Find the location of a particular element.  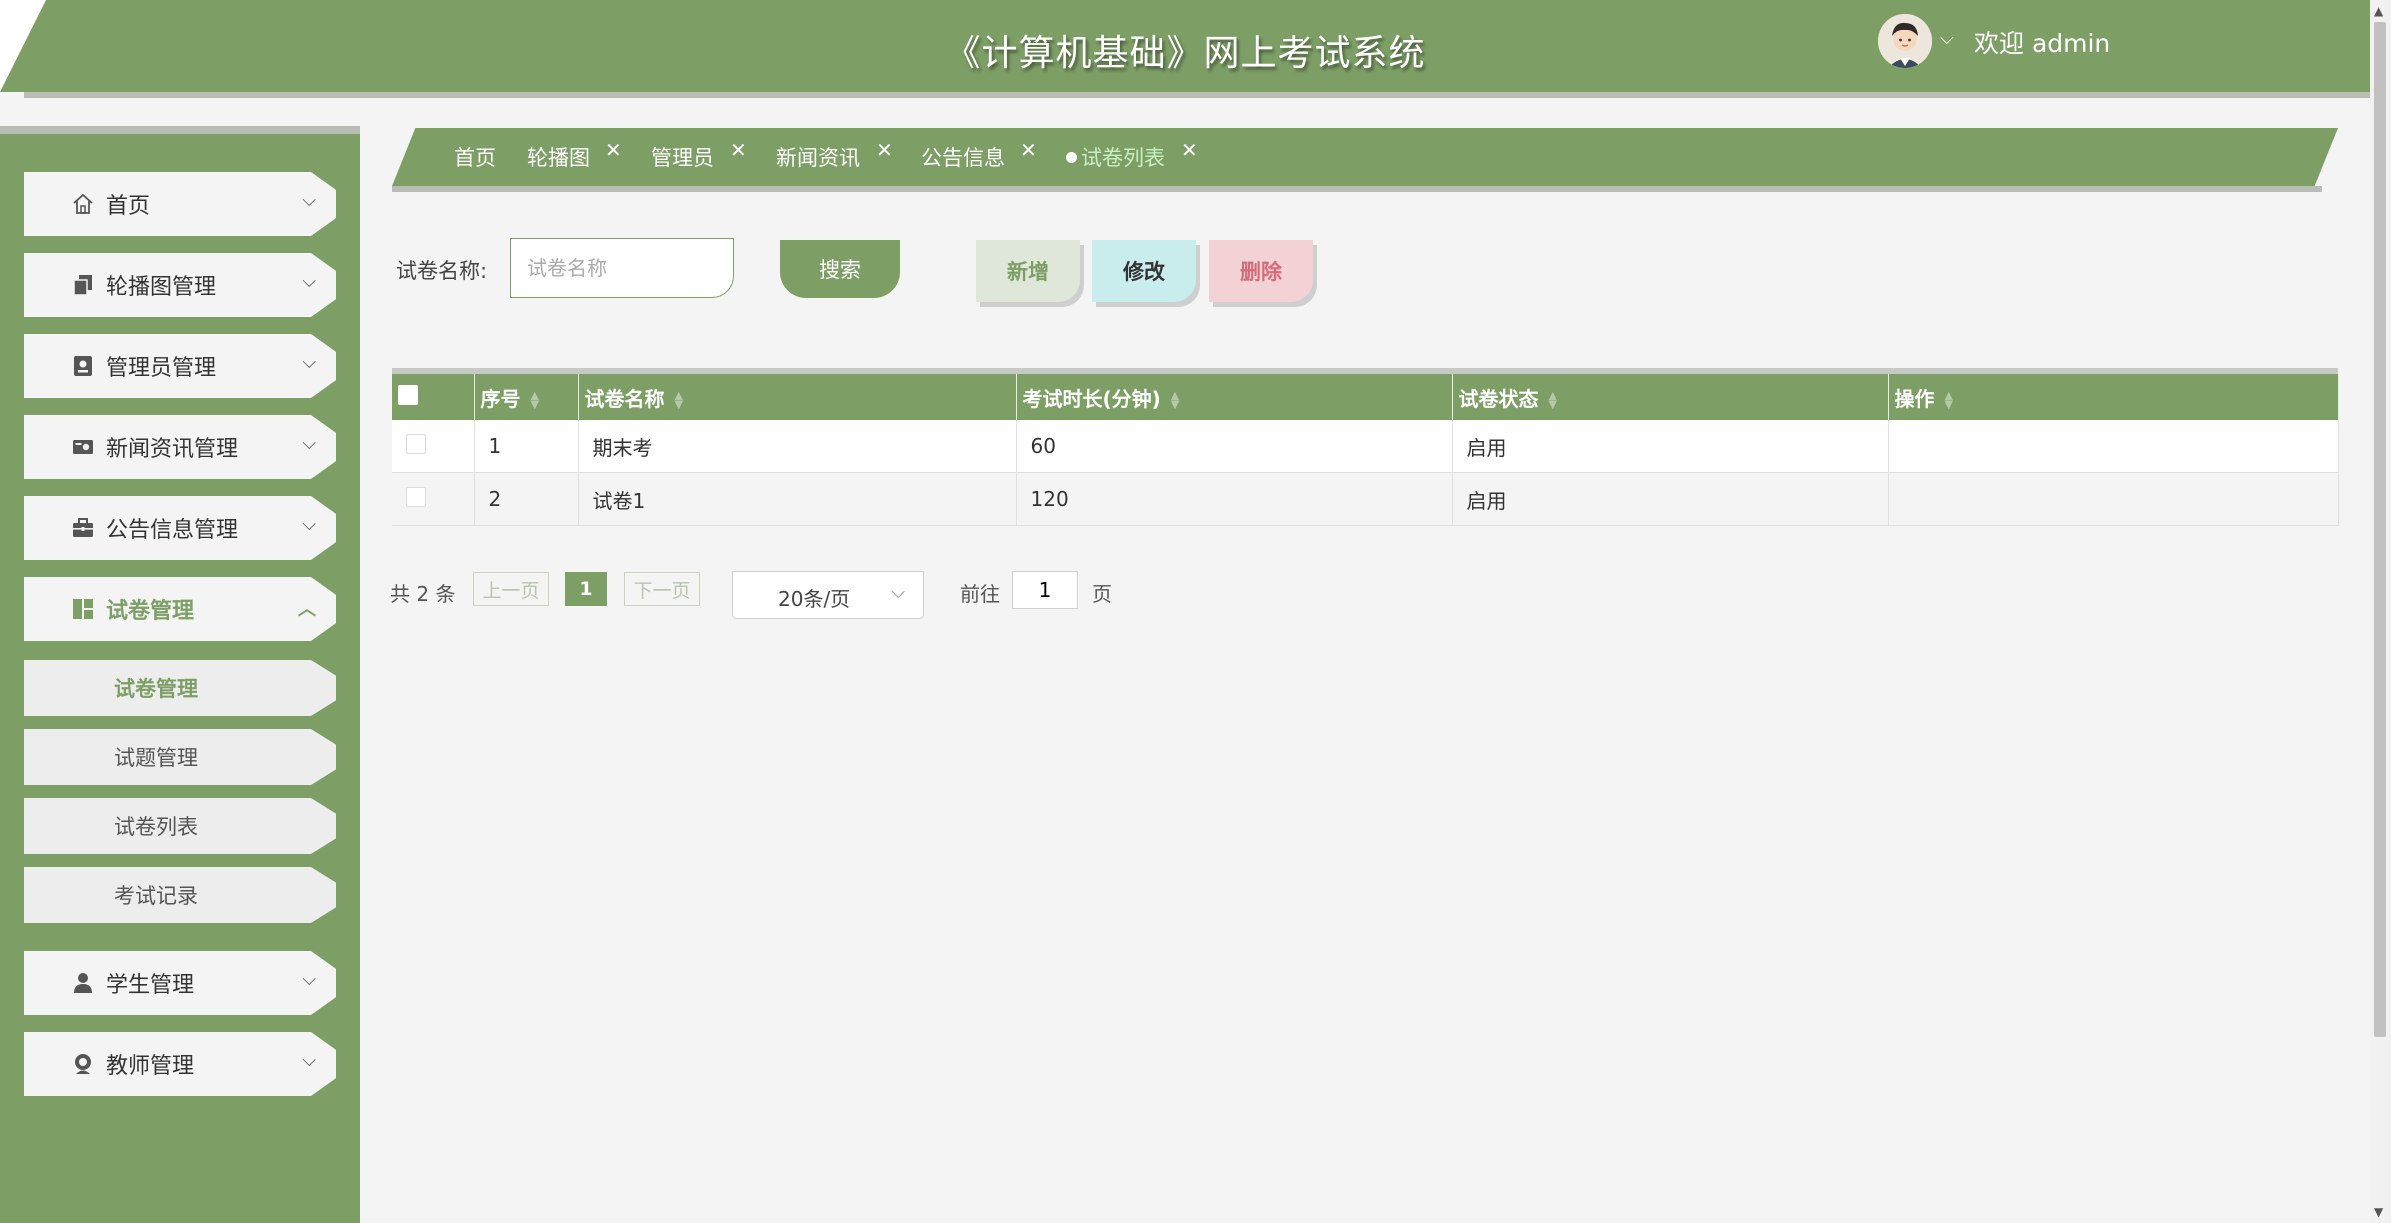

table-row: 1 期末考 60 启用 is located at coordinates (1365, 446).